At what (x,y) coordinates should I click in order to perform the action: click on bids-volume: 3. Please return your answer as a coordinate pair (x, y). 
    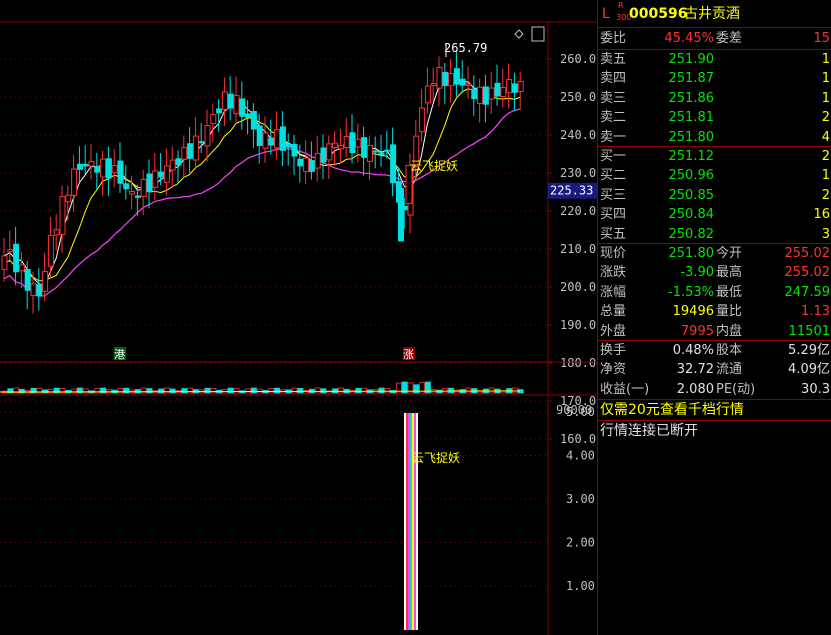
    Looking at the image, I should click on (825, 234).